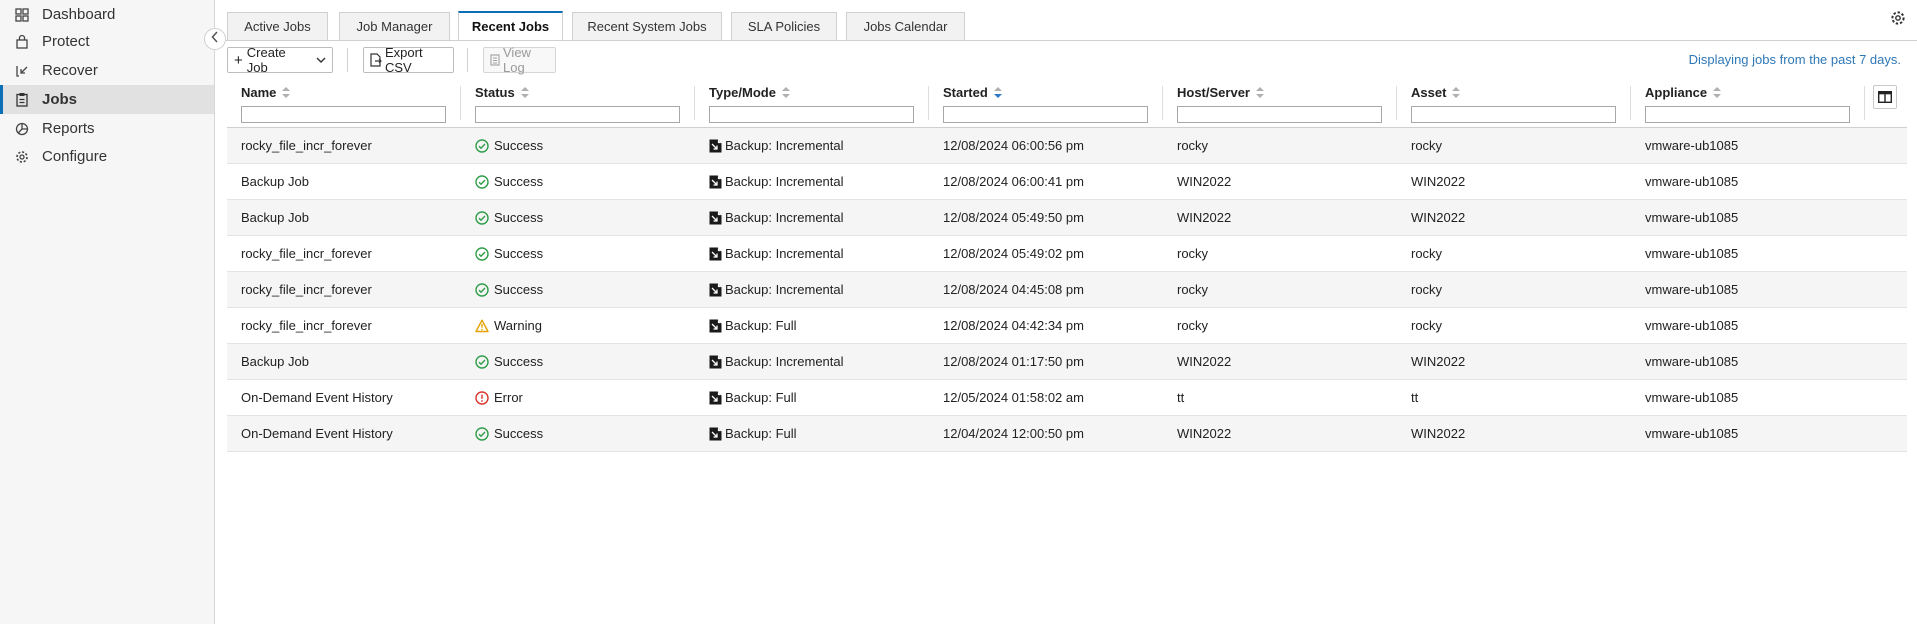 Image resolution: width=1917 pixels, height=624 pixels. What do you see at coordinates (343, 114) in the screenshot?
I see `filter-input-name` at bounding box center [343, 114].